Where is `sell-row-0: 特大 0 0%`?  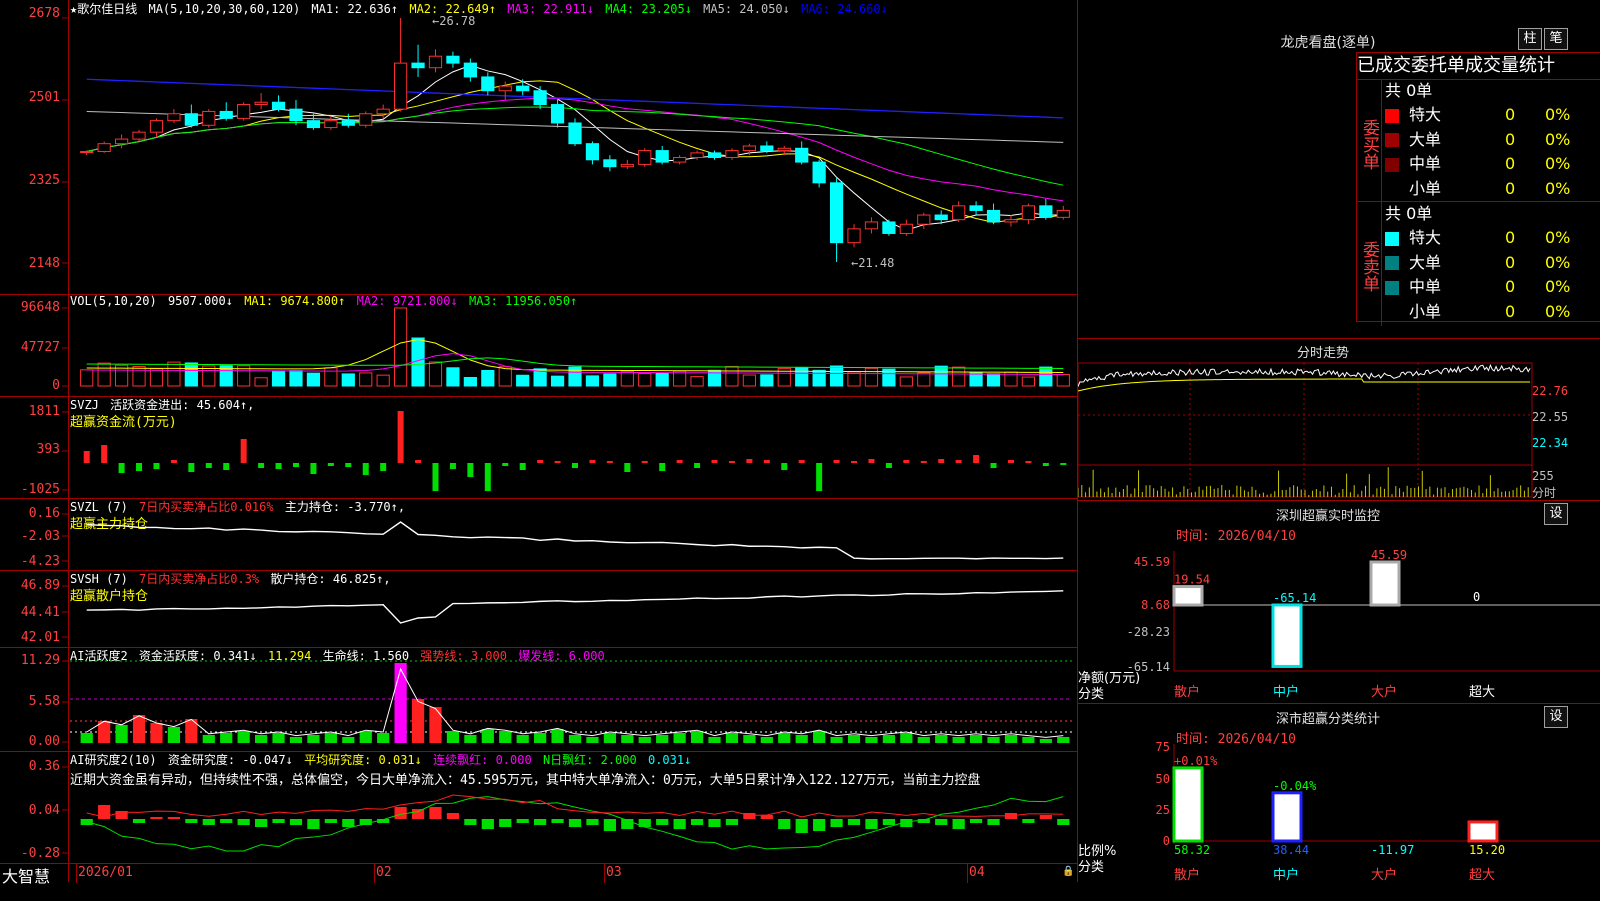
sell-row-0: 特大 0 0% is located at coordinates (1492, 238).